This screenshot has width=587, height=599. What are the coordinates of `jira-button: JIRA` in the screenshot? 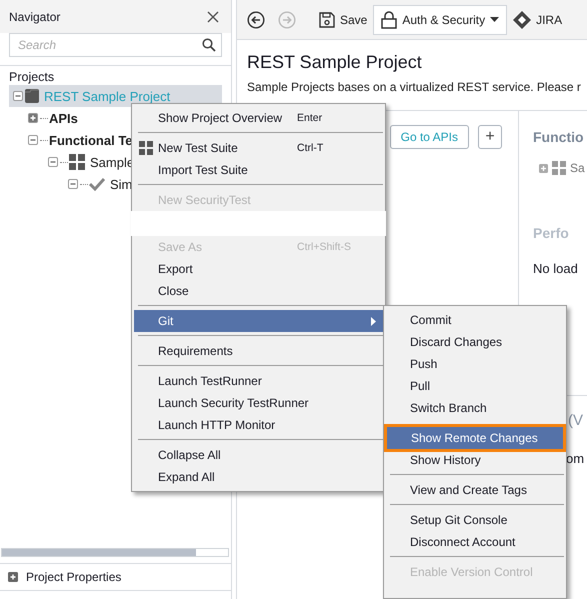 It's located at (538, 19).